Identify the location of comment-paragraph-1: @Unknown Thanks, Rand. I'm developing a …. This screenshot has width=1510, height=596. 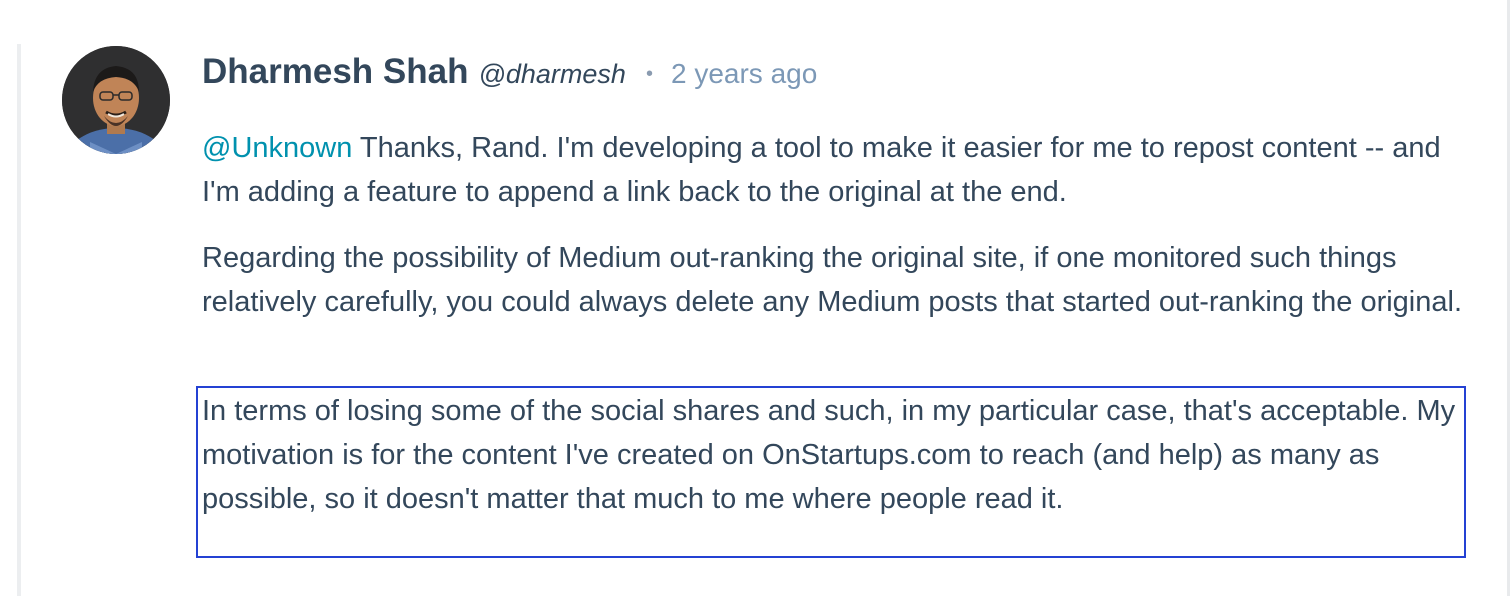
(833, 170).